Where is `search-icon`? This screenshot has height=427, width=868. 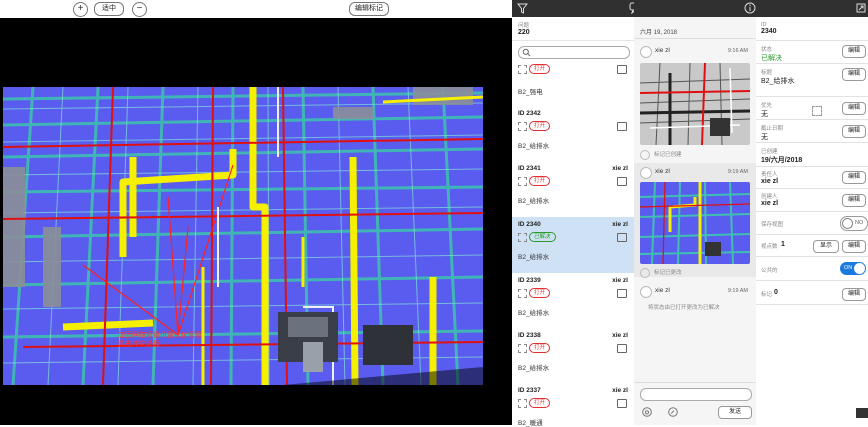 search-icon is located at coordinates (526, 52).